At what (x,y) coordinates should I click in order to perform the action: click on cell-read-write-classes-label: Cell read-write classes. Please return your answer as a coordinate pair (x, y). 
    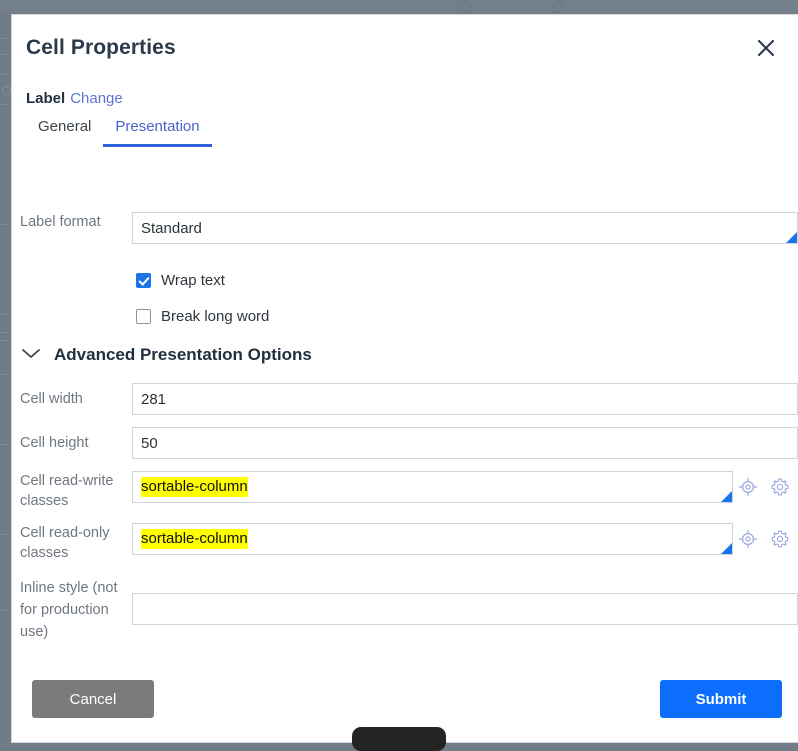
    Looking at the image, I should click on (67, 491).